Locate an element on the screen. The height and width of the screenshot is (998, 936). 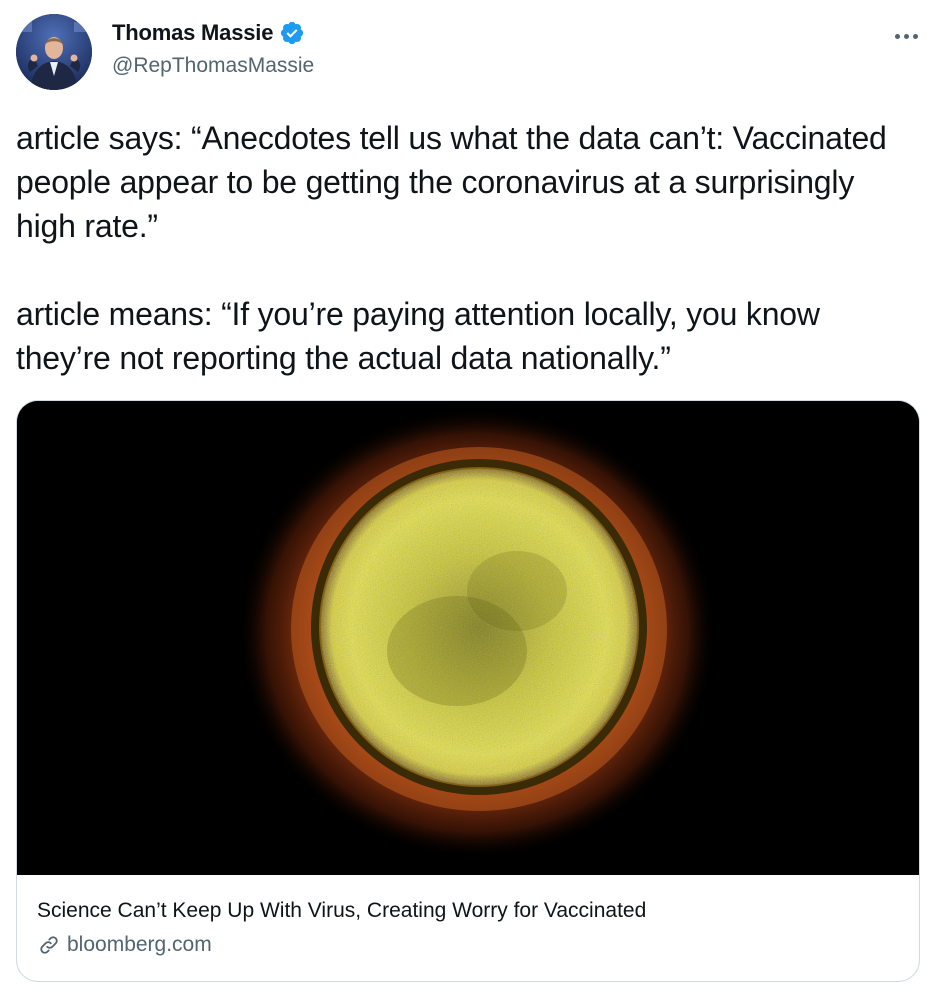
link-icon is located at coordinates (49, 945).